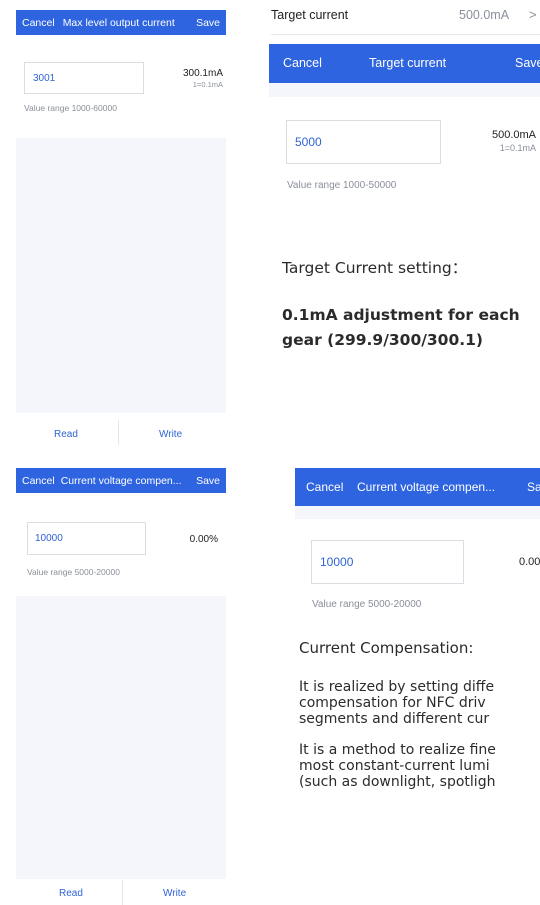 The width and height of the screenshot is (540, 905). I want to click on note-line: (such as downlight, spotligh, so click(397, 782).